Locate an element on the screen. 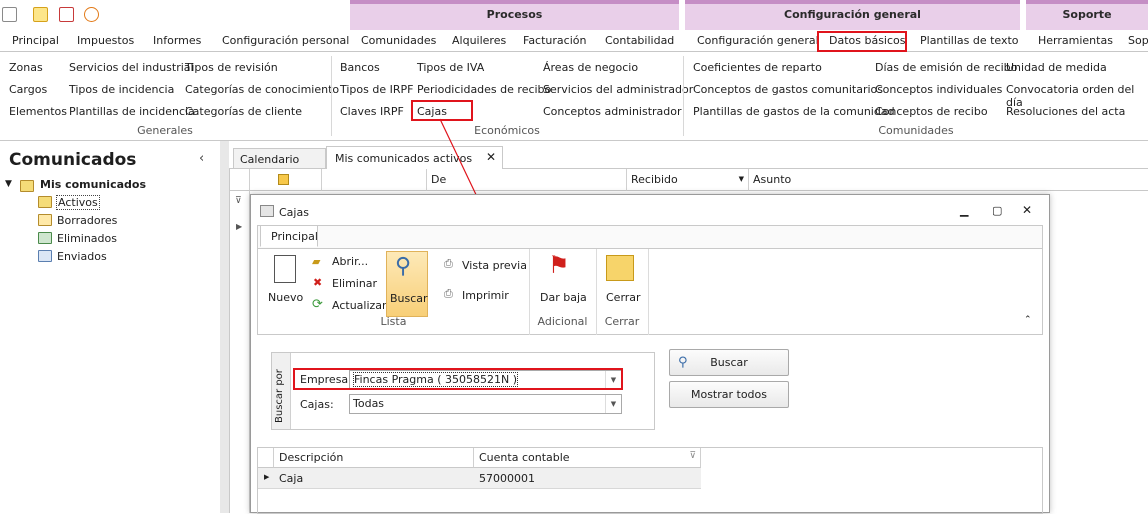 This screenshot has width=1148, height=514. table-corner is located at coordinates (266, 458).